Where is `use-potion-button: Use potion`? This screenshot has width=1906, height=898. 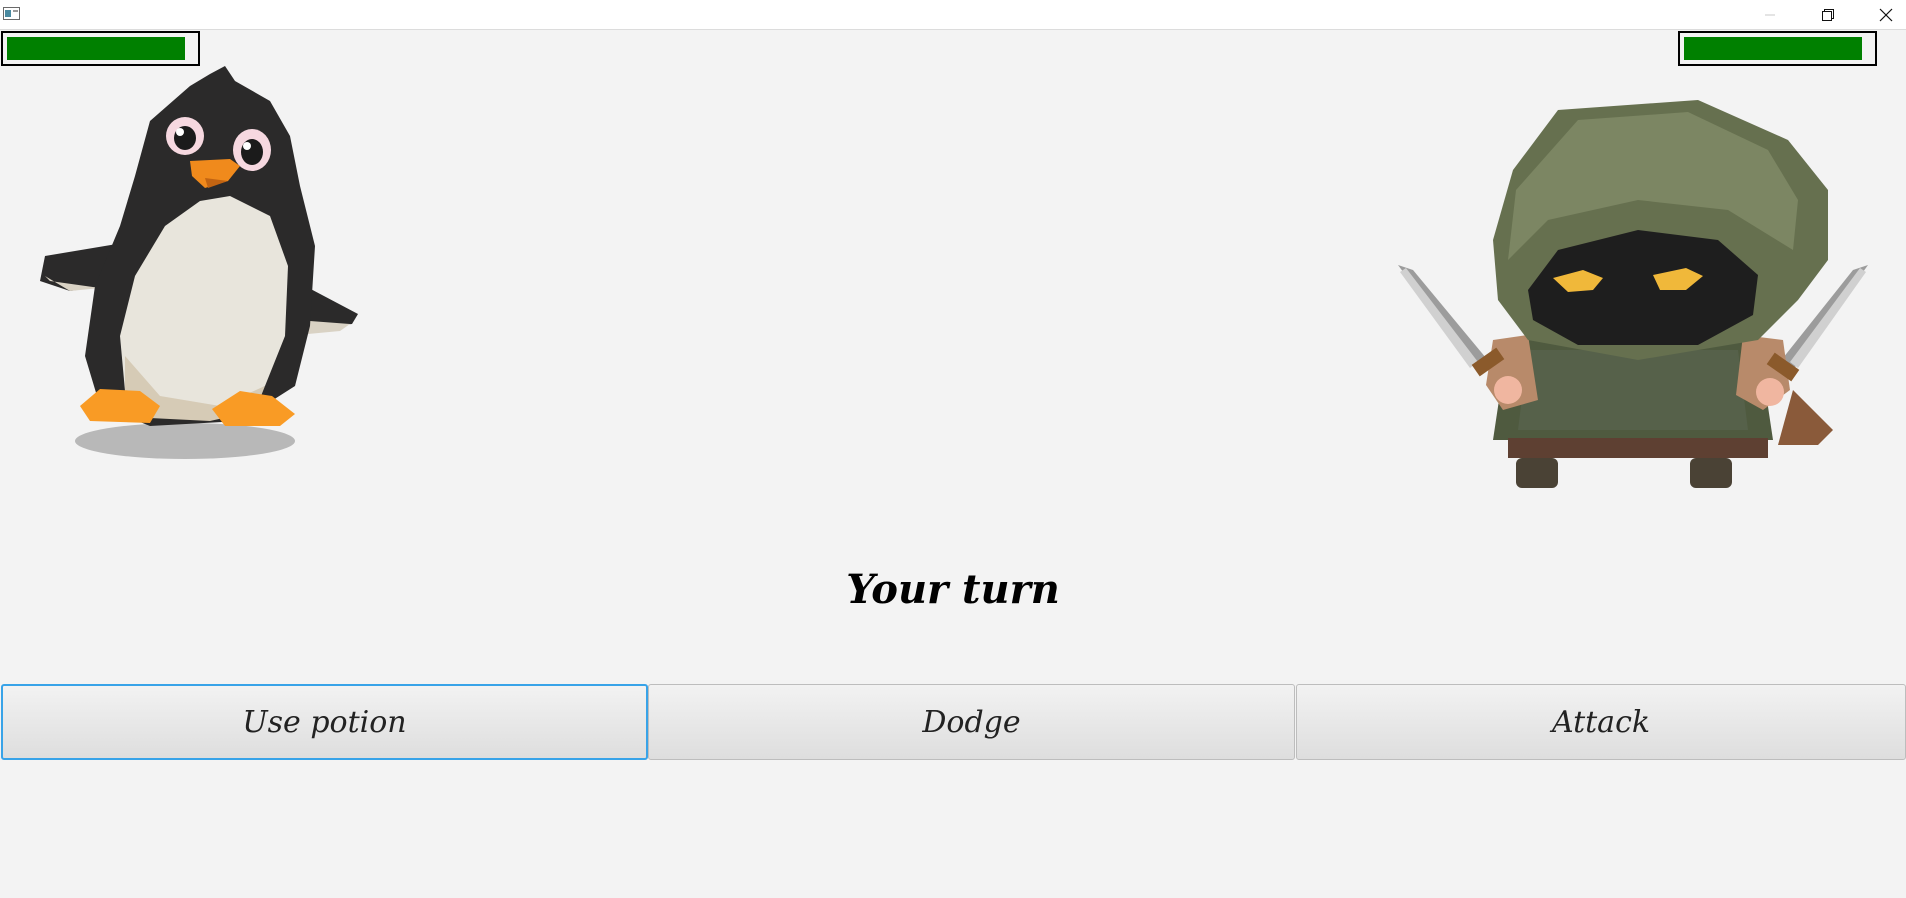
use-potion-button: Use potion is located at coordinates (324, 722).